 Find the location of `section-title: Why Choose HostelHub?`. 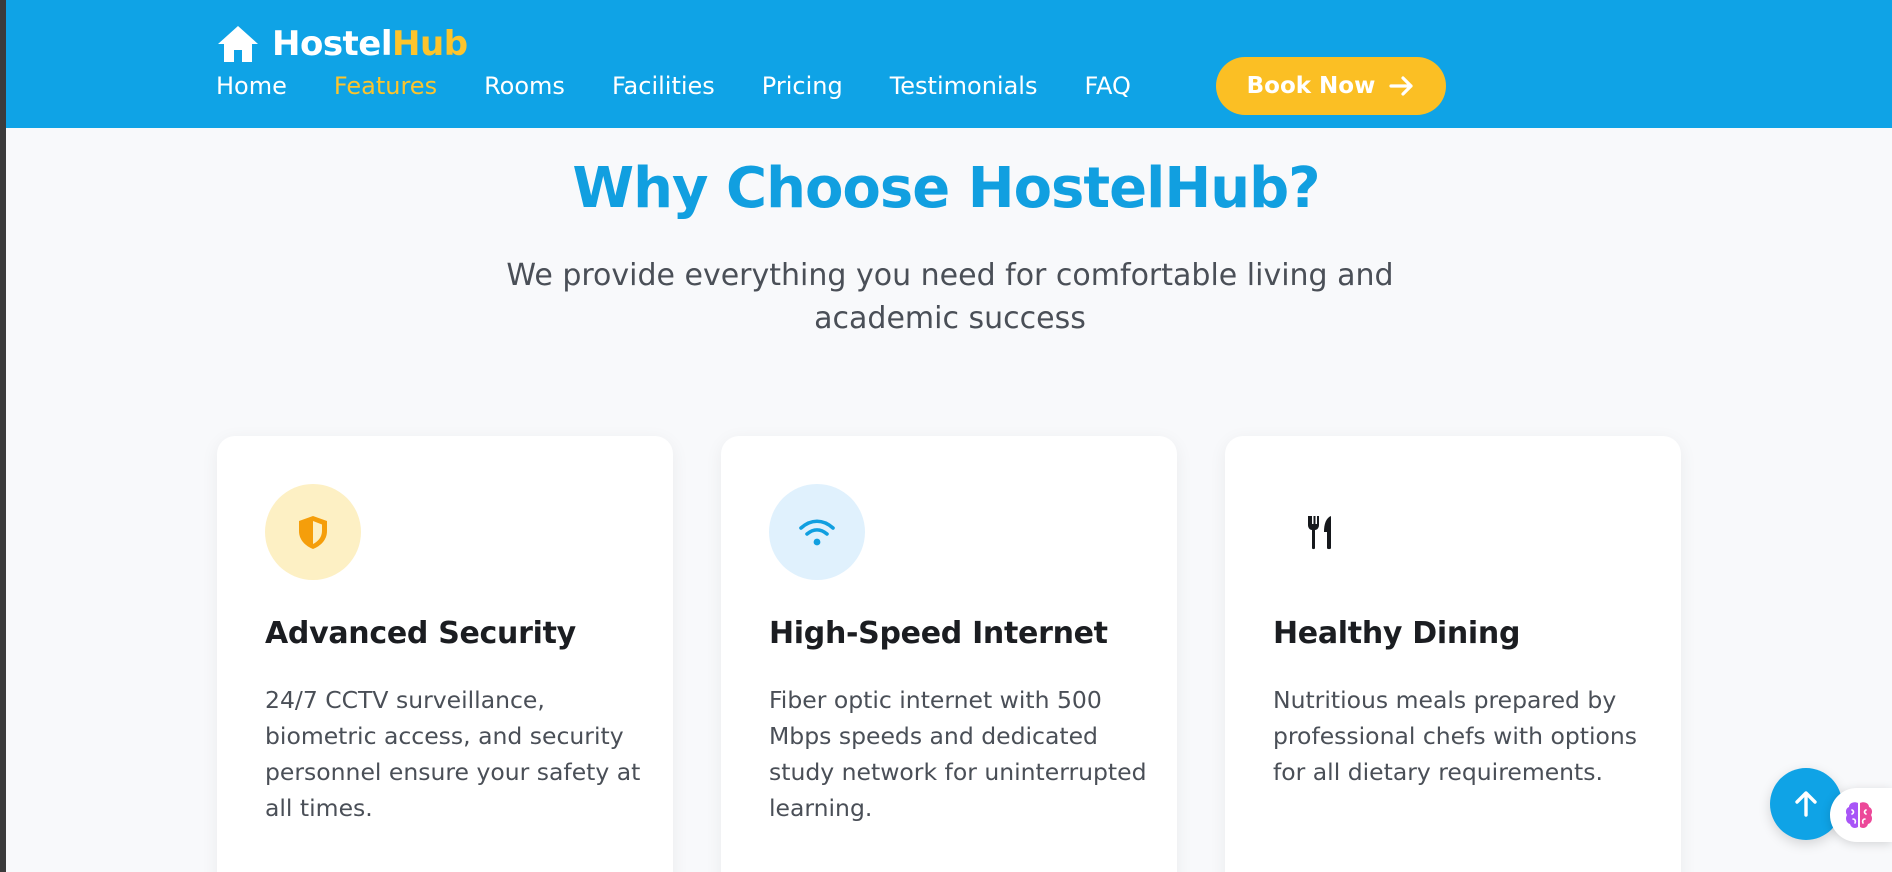

section-title: Why Choose HostelHub? is located at coordinates (946, 188).